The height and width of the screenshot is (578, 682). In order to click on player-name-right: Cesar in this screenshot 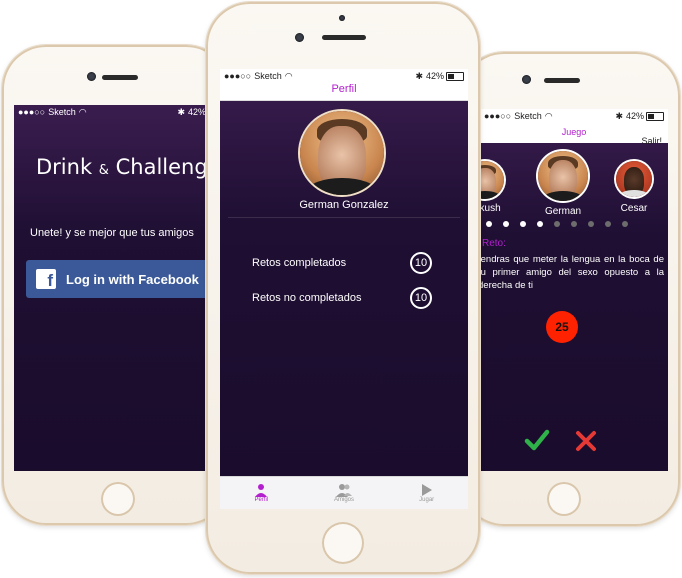, I will do `click(634, 208)`.